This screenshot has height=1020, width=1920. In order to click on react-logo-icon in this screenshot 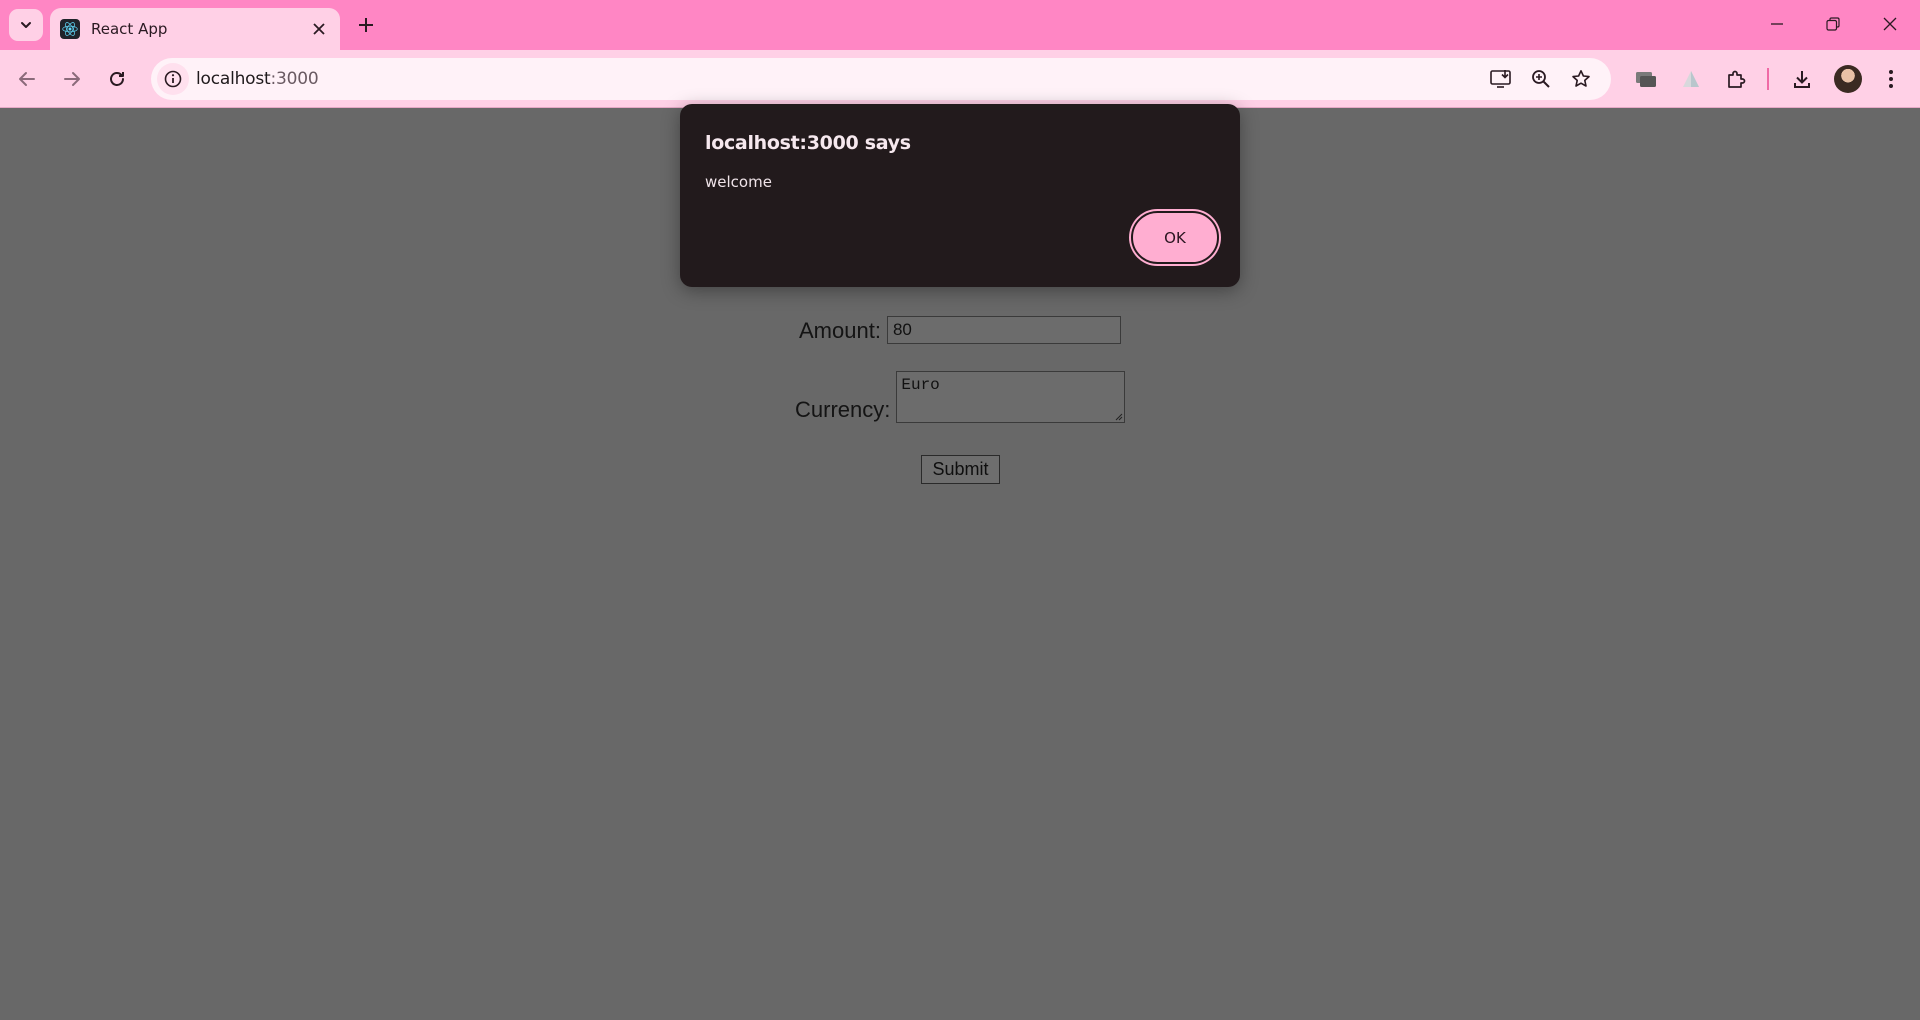, I will do `click(70, 29)`.